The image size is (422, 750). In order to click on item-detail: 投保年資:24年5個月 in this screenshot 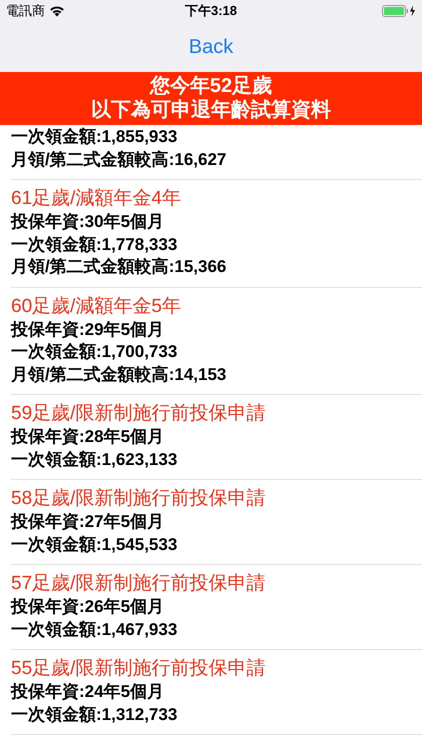, I will do `click(88, 692)`.